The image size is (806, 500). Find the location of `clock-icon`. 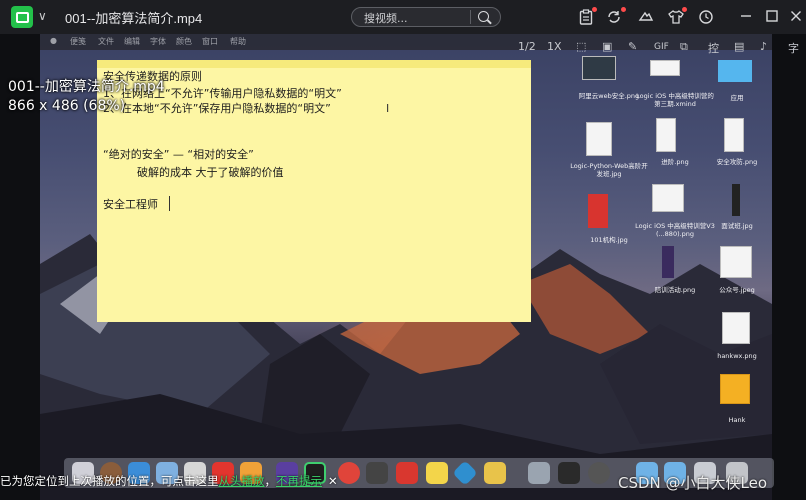

clock-icon is located at coordinates (706, 17).